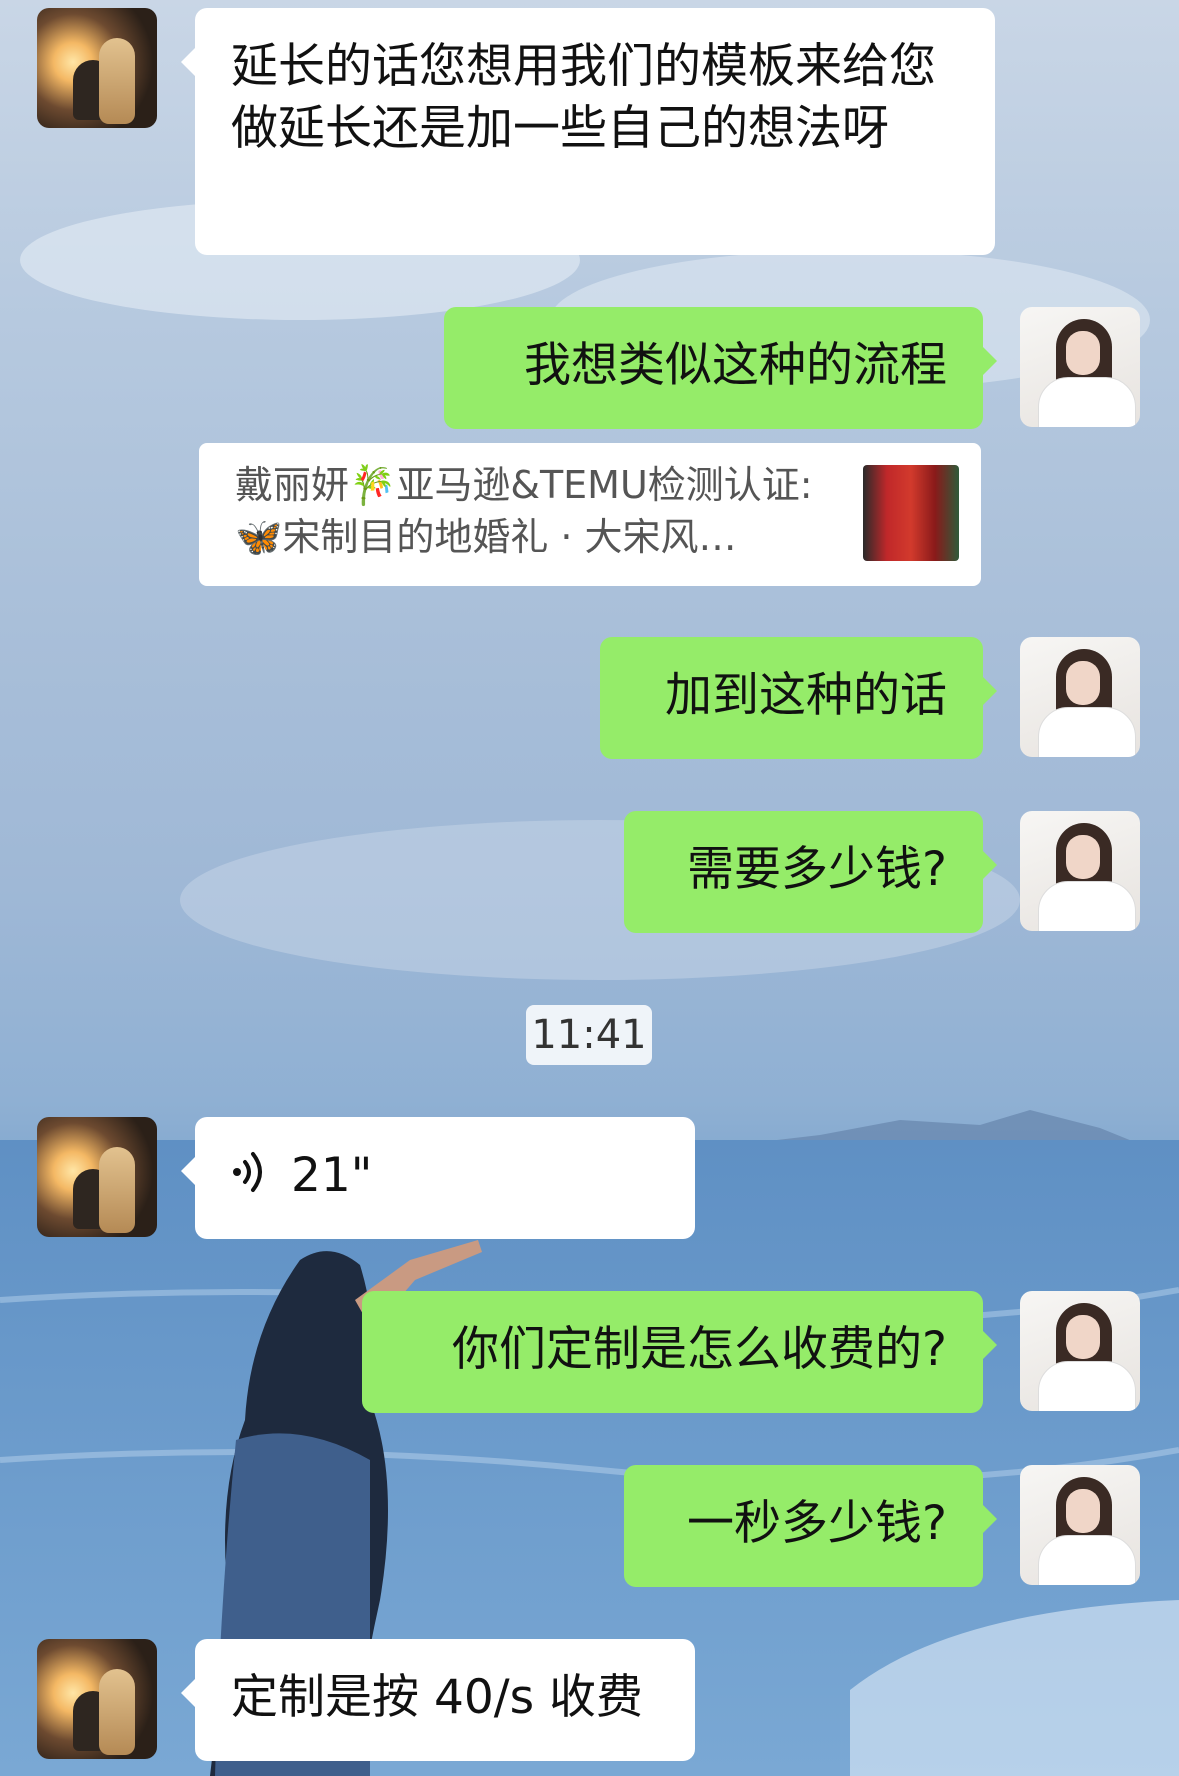 This screenshot has height=1776, width=1179. I want to click on outgoing-message-bubble: 加到这种的话, so click(798, 698).